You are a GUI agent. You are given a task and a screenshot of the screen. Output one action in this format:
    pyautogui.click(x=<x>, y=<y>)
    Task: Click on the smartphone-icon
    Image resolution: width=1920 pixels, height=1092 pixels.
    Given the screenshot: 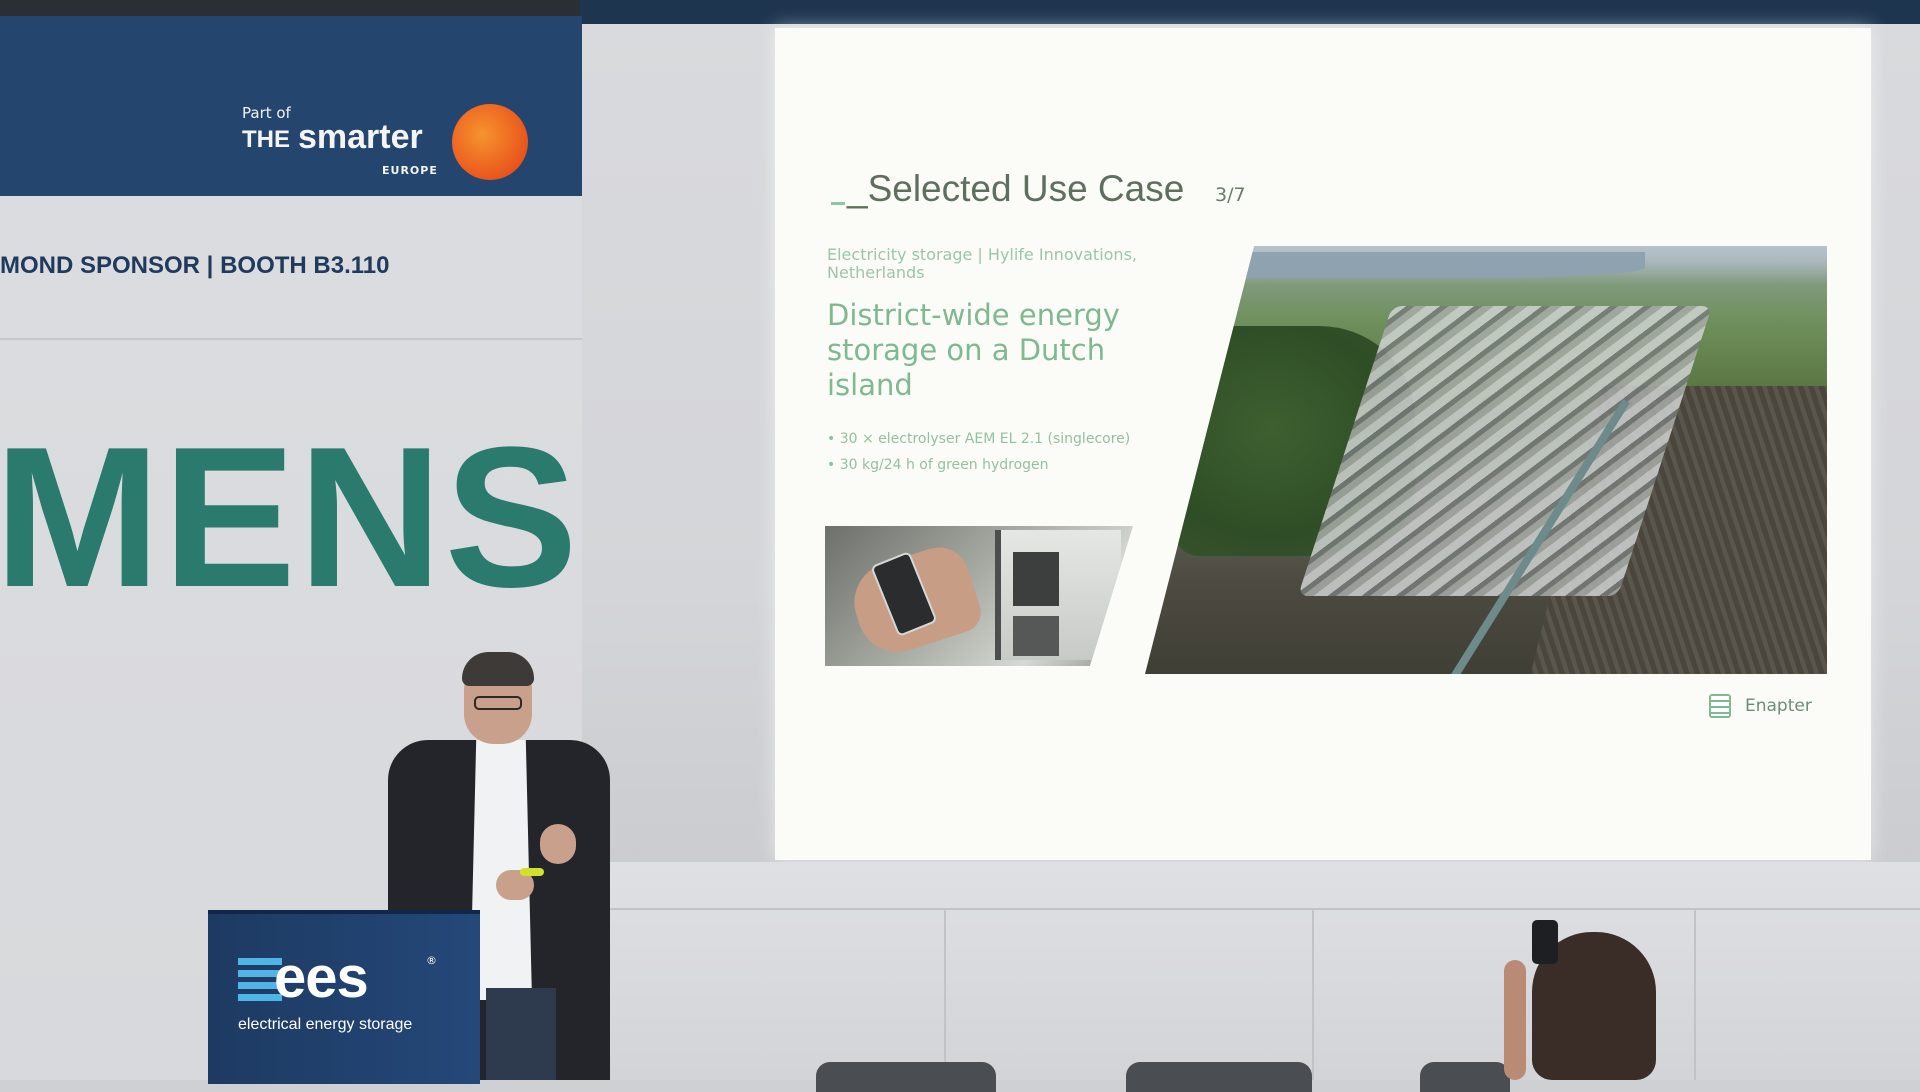 What is the action you would take?
    pyautogui.click(x=1545, y=942)
    